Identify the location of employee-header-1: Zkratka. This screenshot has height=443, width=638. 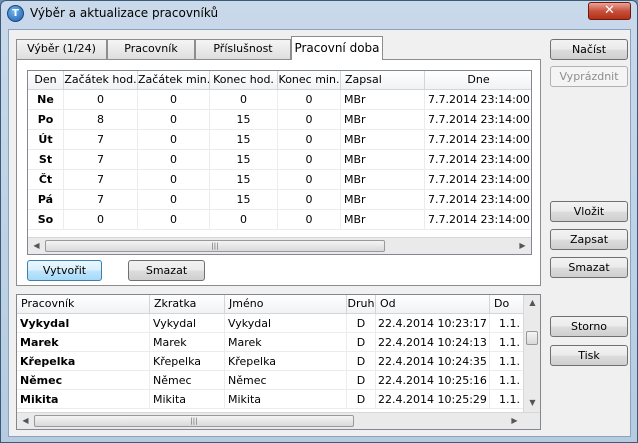
(187, 304).